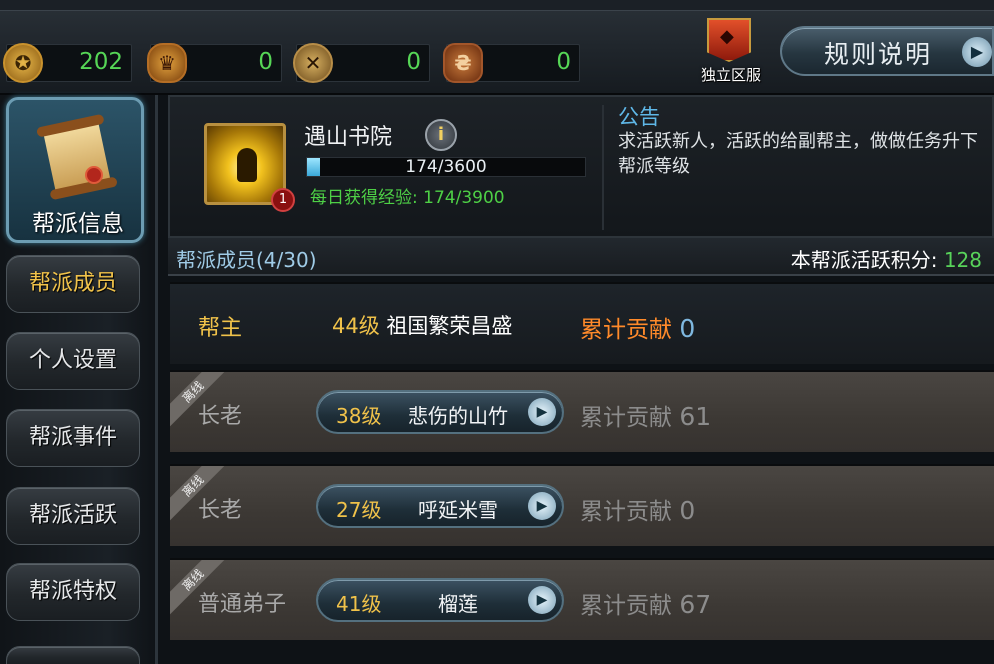 The width and height of the screenshot is (994, 664). Describe the element at coordinates (695, 604) in the screenshot. I see `contribution-value: 67` at that location.